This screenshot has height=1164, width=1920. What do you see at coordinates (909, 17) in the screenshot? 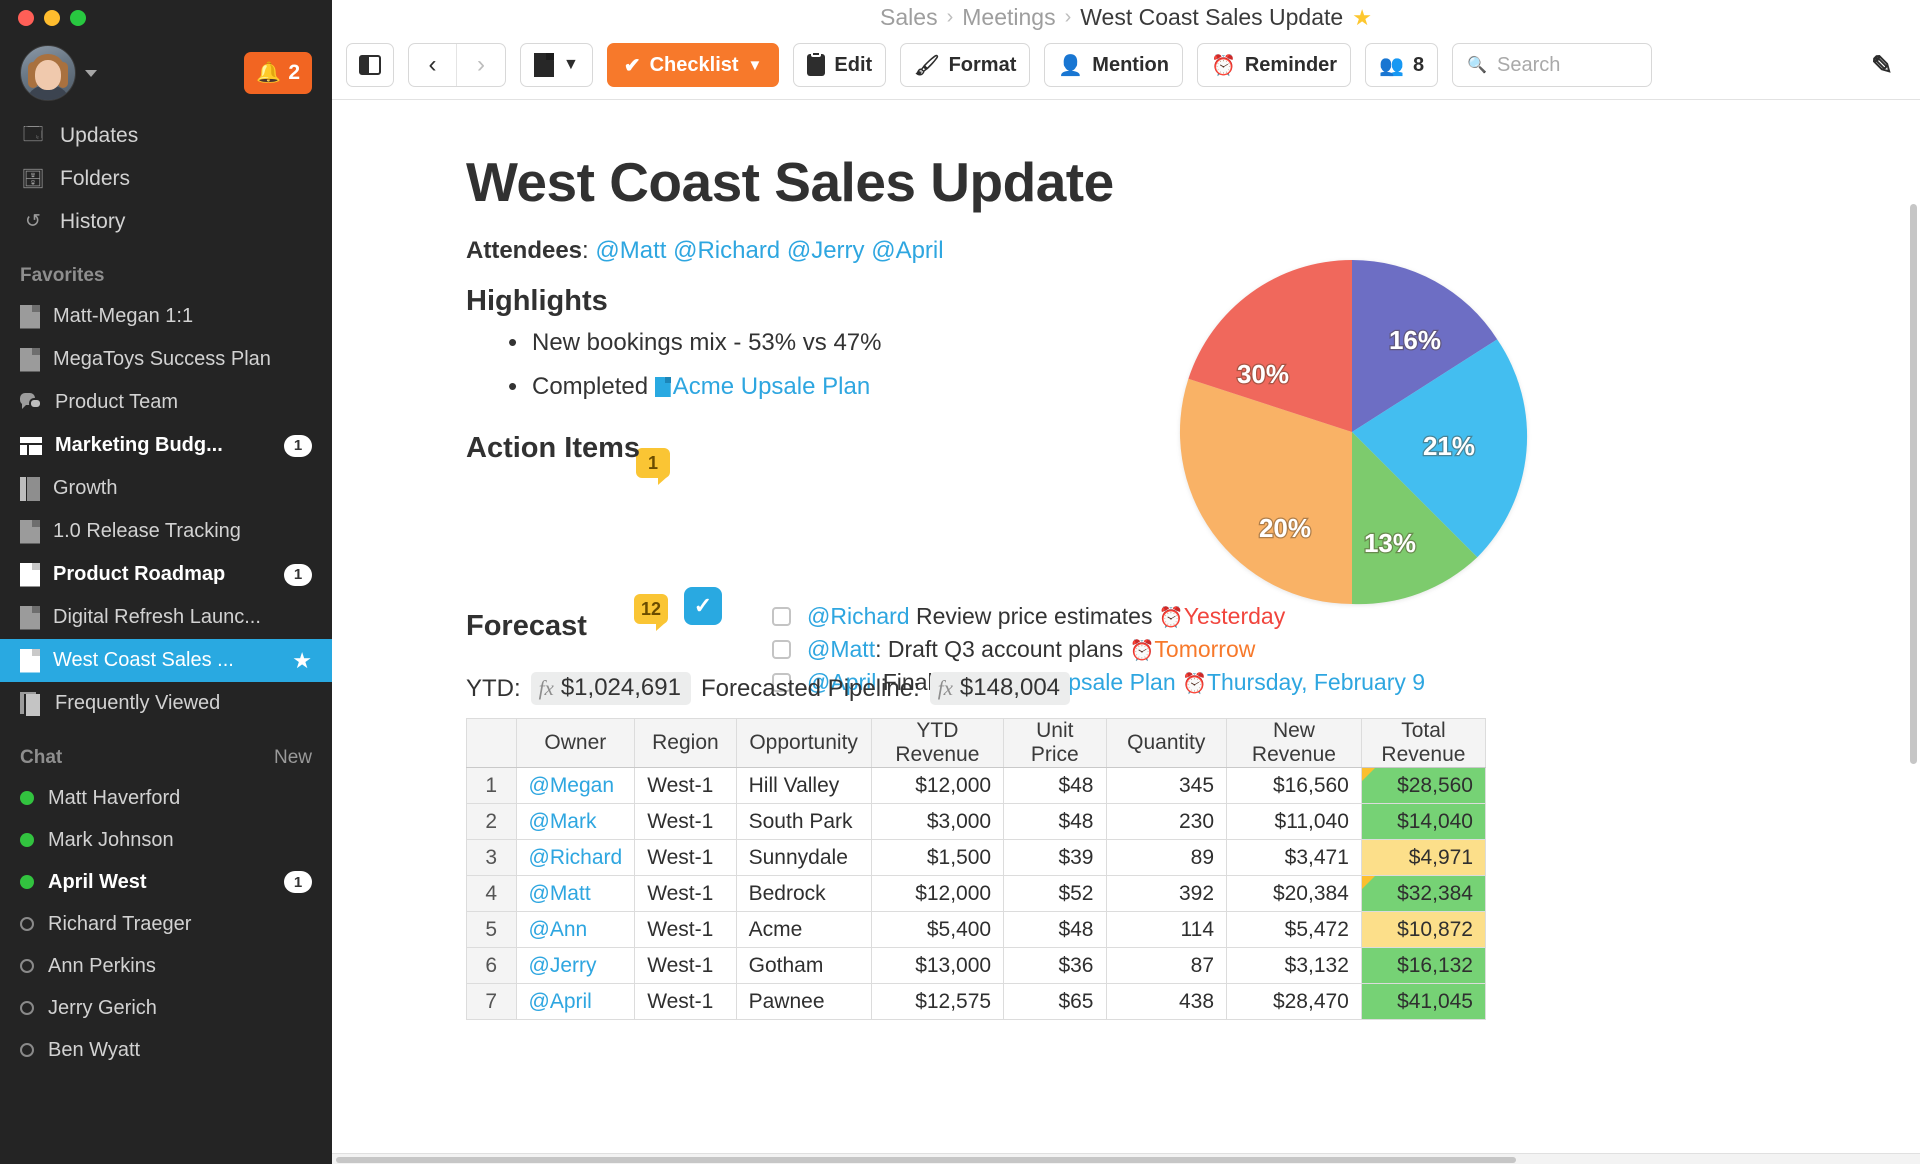
I see `breadcrumb-root: Sales` at bounding box center [909, 17].